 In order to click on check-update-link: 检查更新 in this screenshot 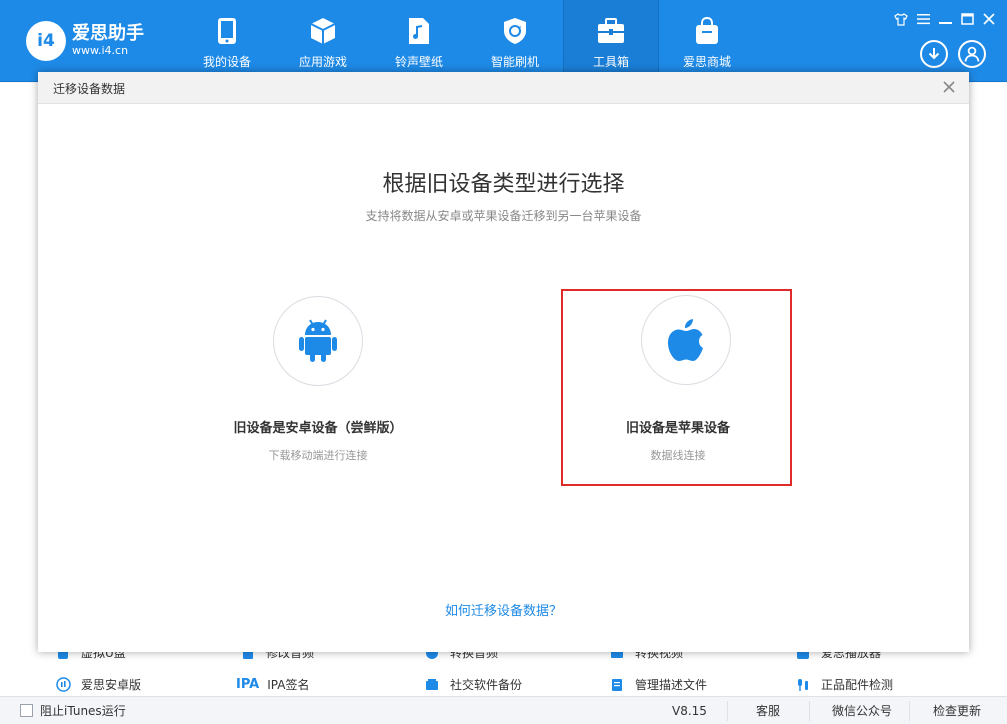, I will do `click(957, 711)`.